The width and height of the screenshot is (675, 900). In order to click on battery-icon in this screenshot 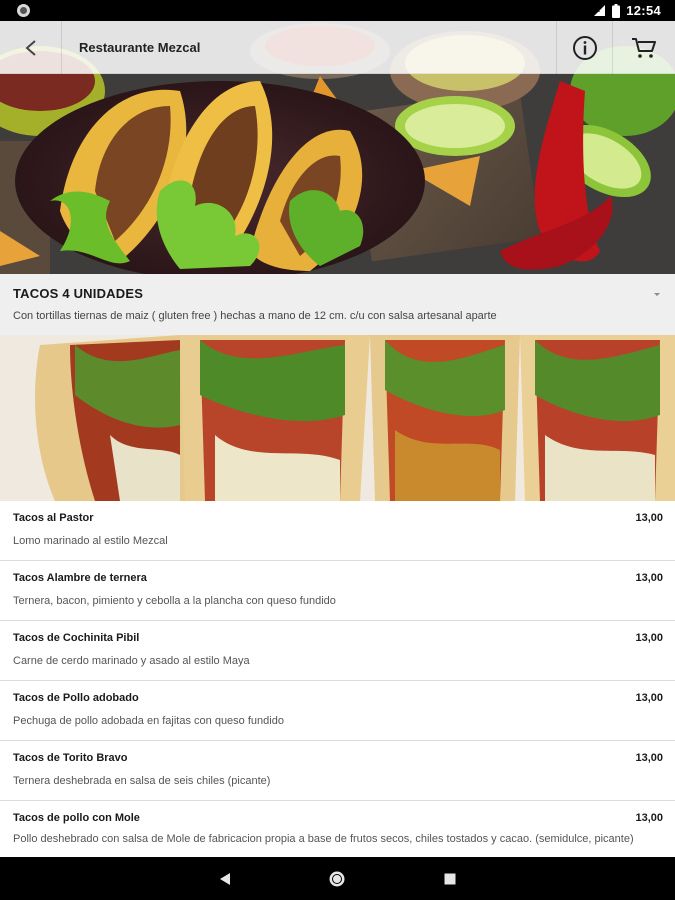, I will do `click(616, 10)`.